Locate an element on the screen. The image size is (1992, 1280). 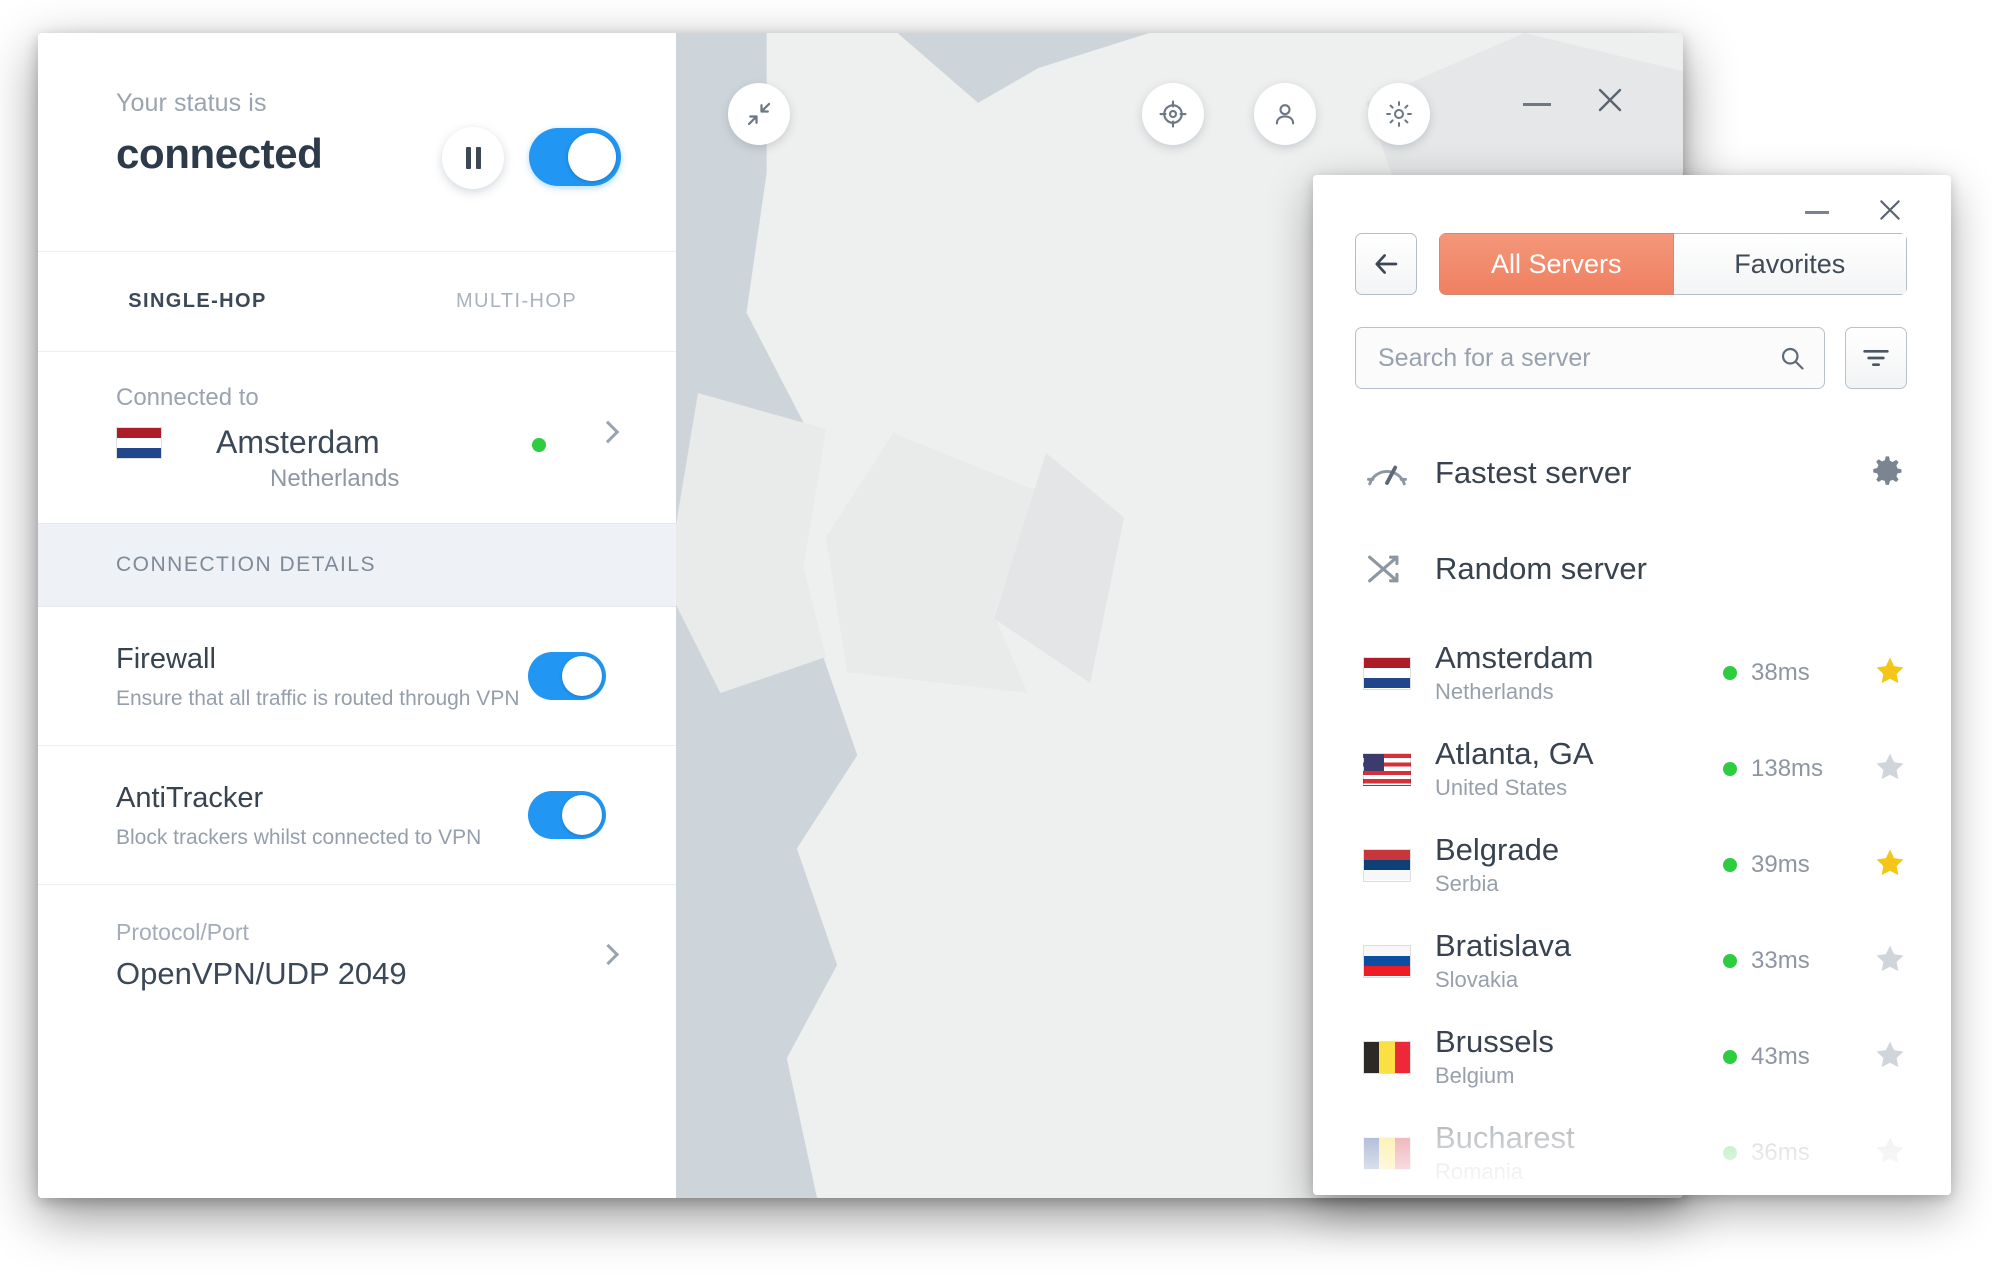
quick-option-random-server: Random server is located at coordinates (1635, 569).